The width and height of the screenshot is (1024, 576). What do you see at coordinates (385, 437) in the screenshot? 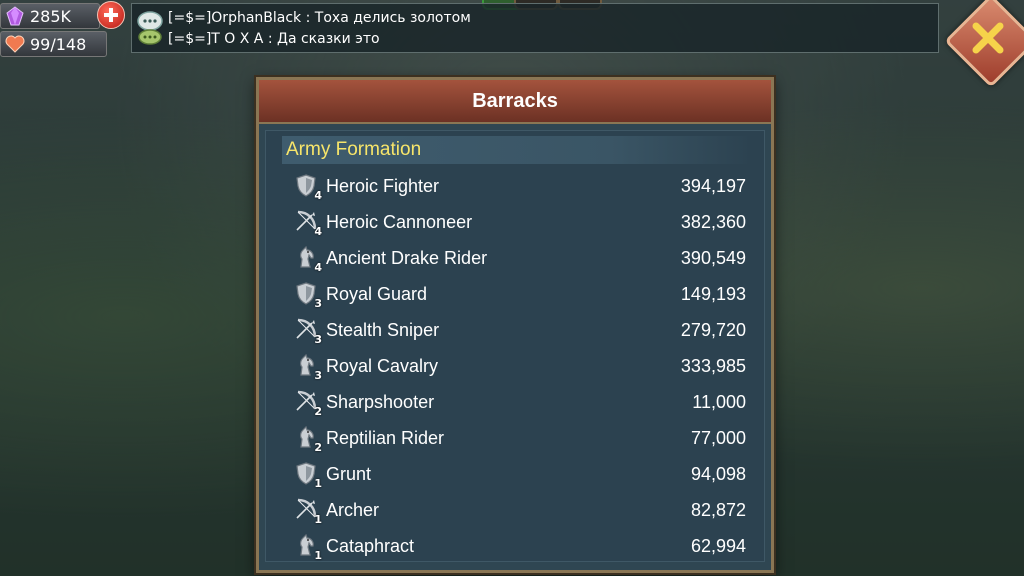
I see `troop-name: Reptilian Rider` at bounding box center [385, 437].